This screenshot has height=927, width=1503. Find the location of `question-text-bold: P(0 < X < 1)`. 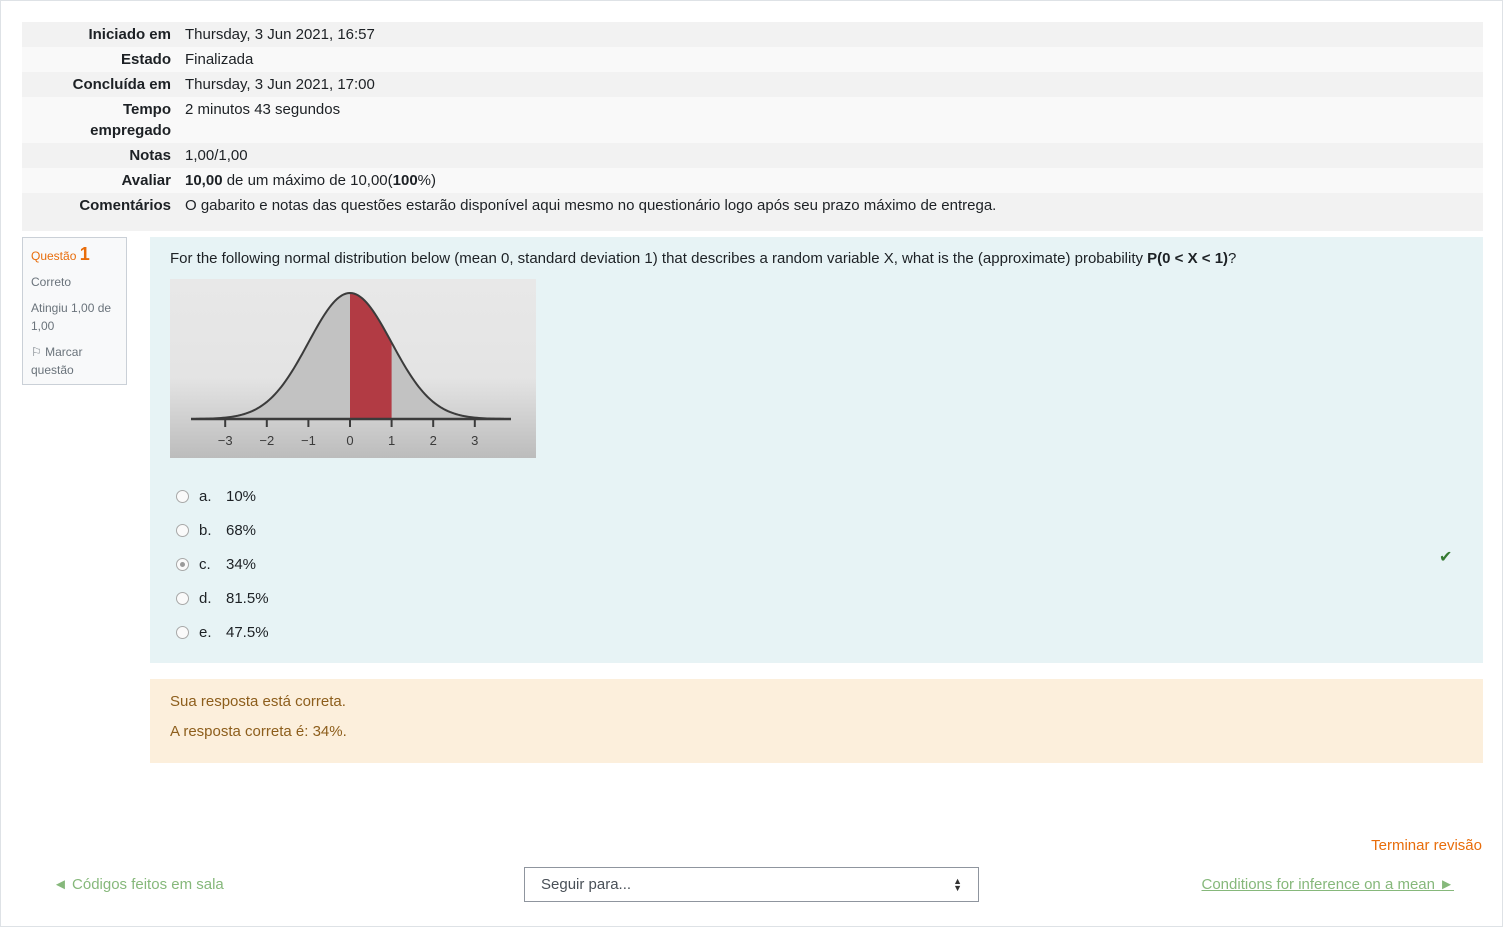

question-text-bold: P(0 < X < 1) is located at coordinates (1188, 258).